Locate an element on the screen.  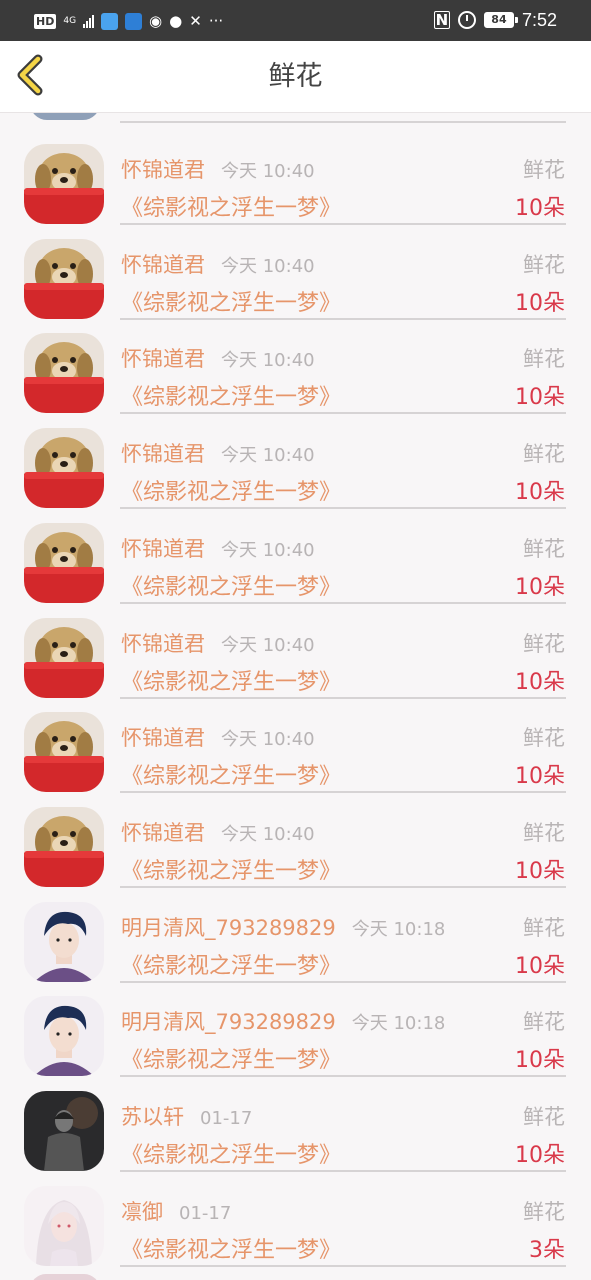
wifi-hotspot-icon is located at coordinates (134, 21).